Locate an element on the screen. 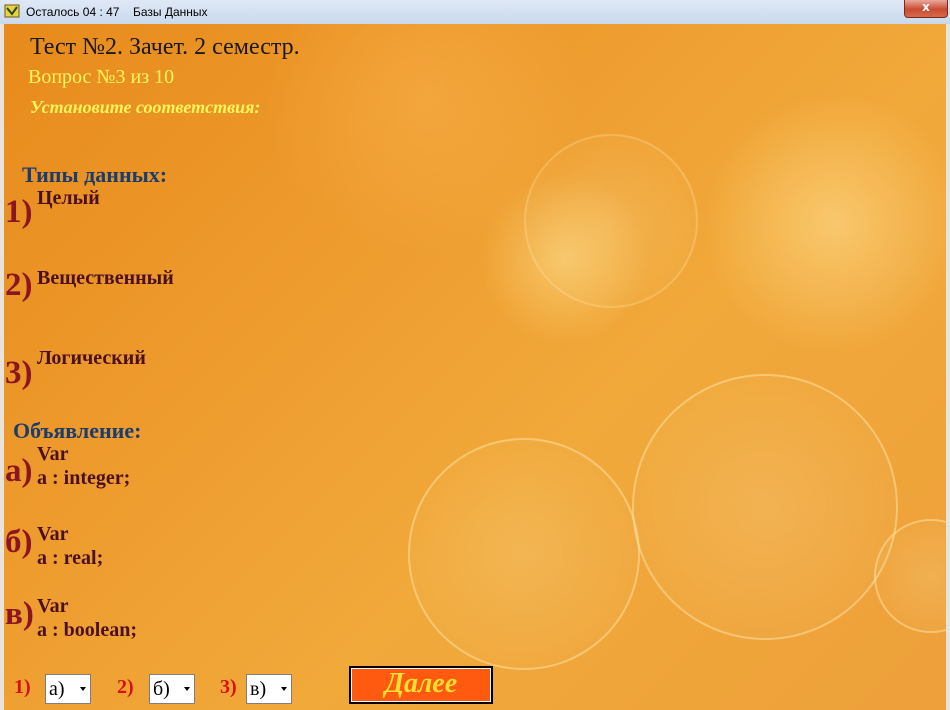  instruction: Установите соответствия: is located at coordinates (145, 107).